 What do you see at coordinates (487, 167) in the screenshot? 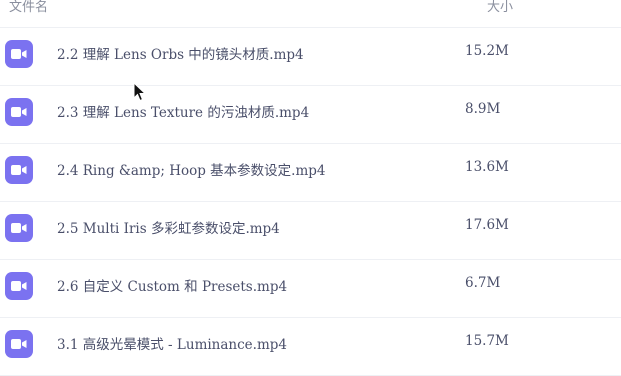
I see `file-size: 13.6M` at bounding box center [487, 167].